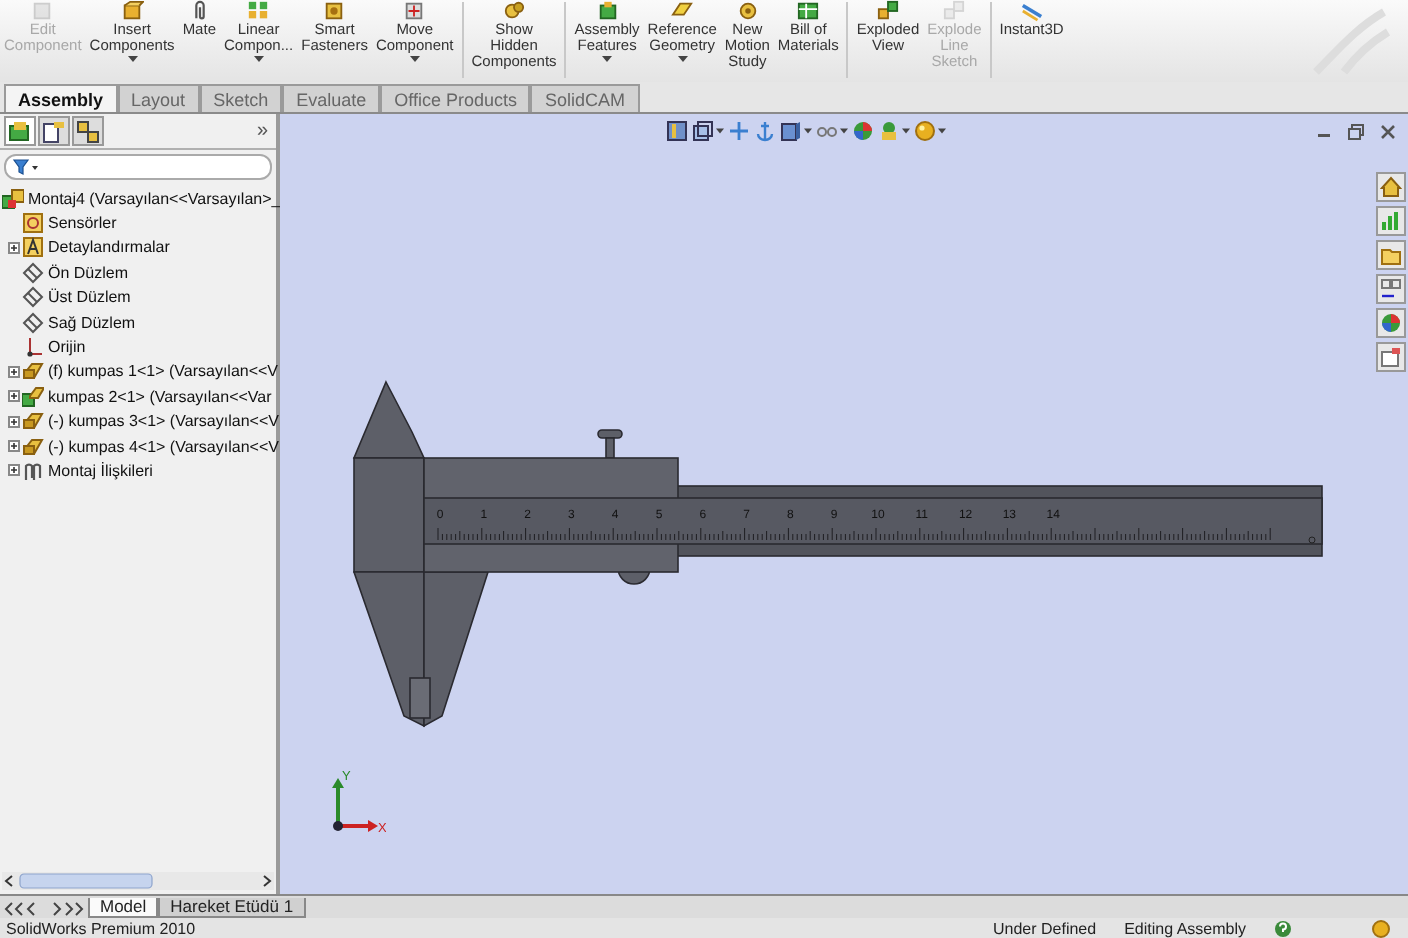  I want to click on filter-field, so click(138, 167).